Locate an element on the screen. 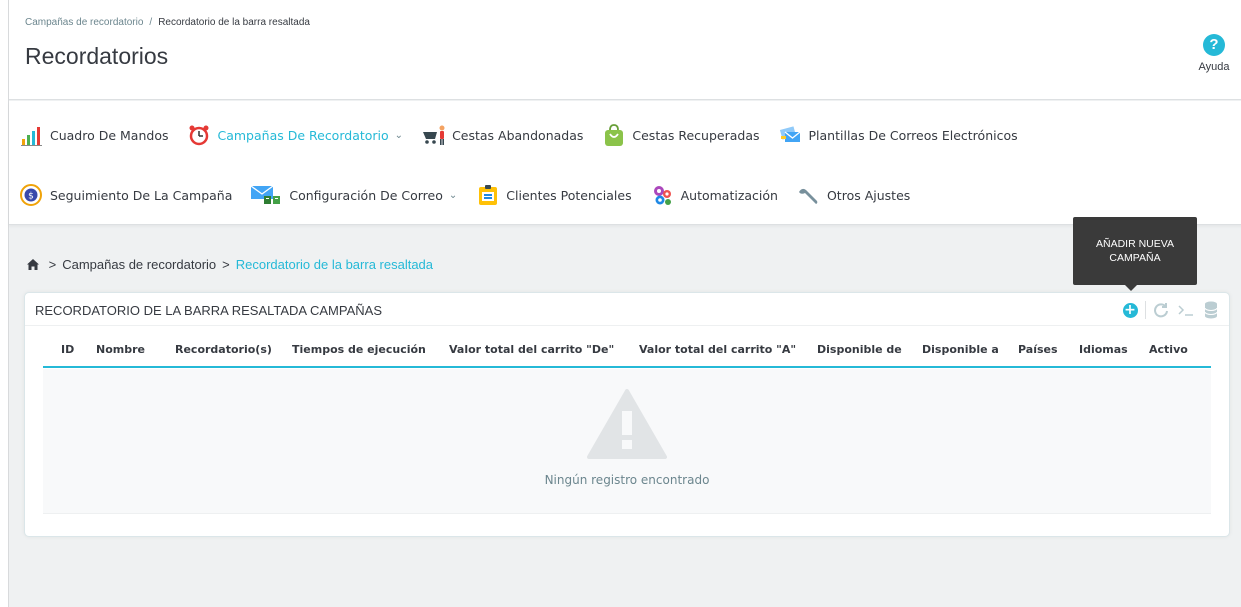 The height and width of the screenshot is (607, 1241). menu-label-campaign-tracking: Seguimiento De La Campaña is located at coordinates (141, 195).